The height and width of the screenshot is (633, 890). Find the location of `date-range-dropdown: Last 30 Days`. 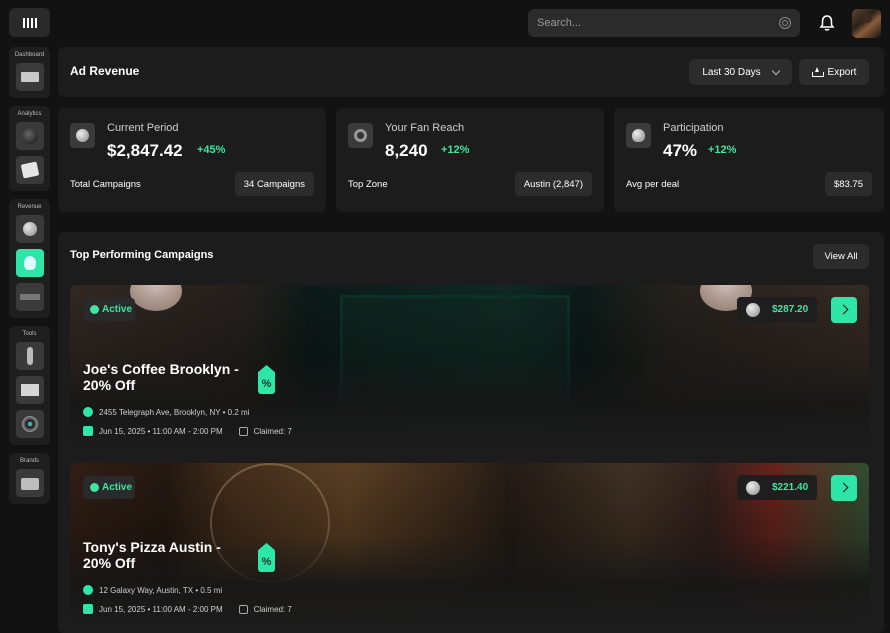

date-range-dropdown: Last 30 Days is located at coordinates (740, 72).